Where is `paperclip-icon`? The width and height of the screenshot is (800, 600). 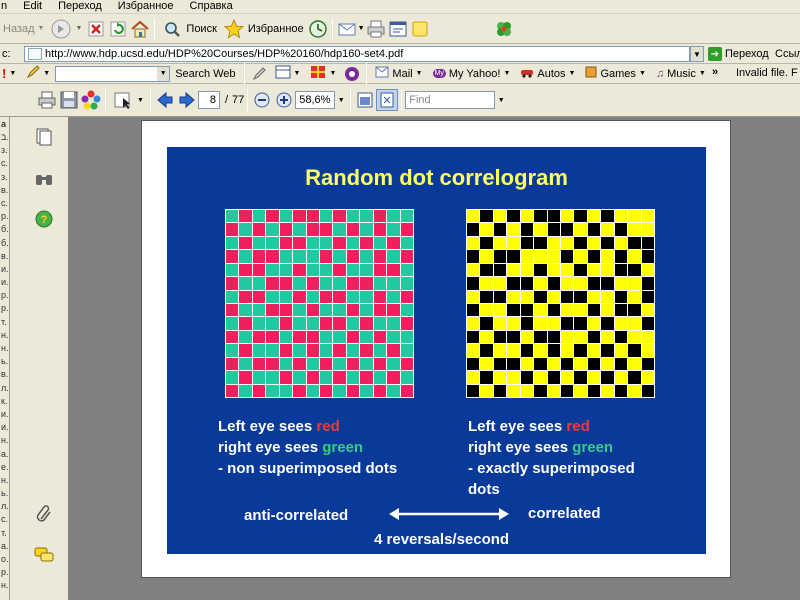
paperclip-icon is located at coordinates (44, 513).